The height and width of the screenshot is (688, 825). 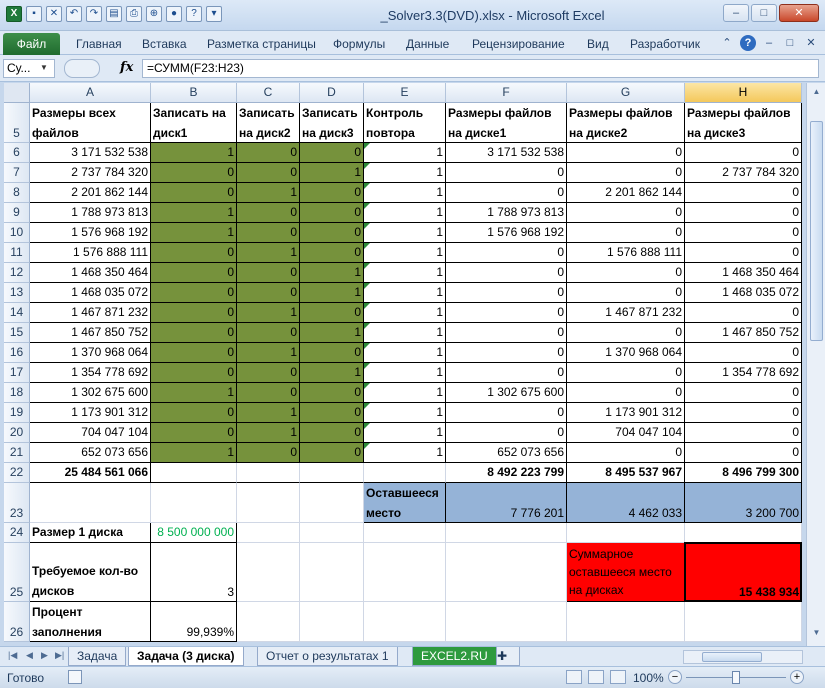 What do you see at coordinates (327, 656) in the screenshot?
I see `sheet-tab-report: Отчет о результатах 1` at bounding box center [327, 656].